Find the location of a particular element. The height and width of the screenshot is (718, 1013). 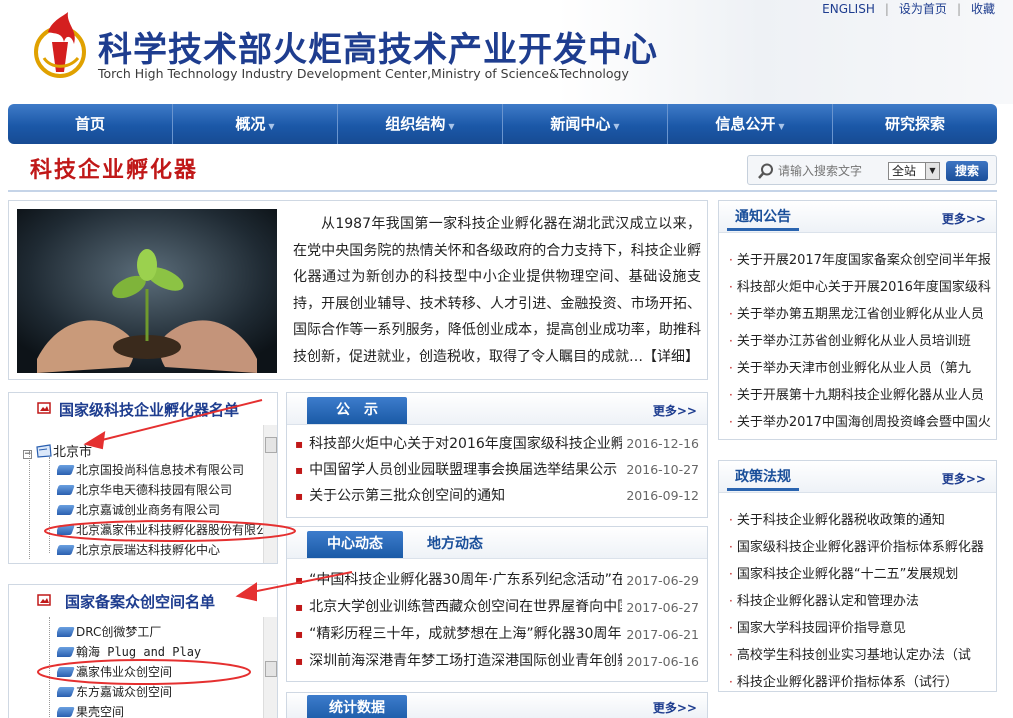

incubator-item: 北京嘉诚创业商务有限公司 is located at coordinates (160, 509).